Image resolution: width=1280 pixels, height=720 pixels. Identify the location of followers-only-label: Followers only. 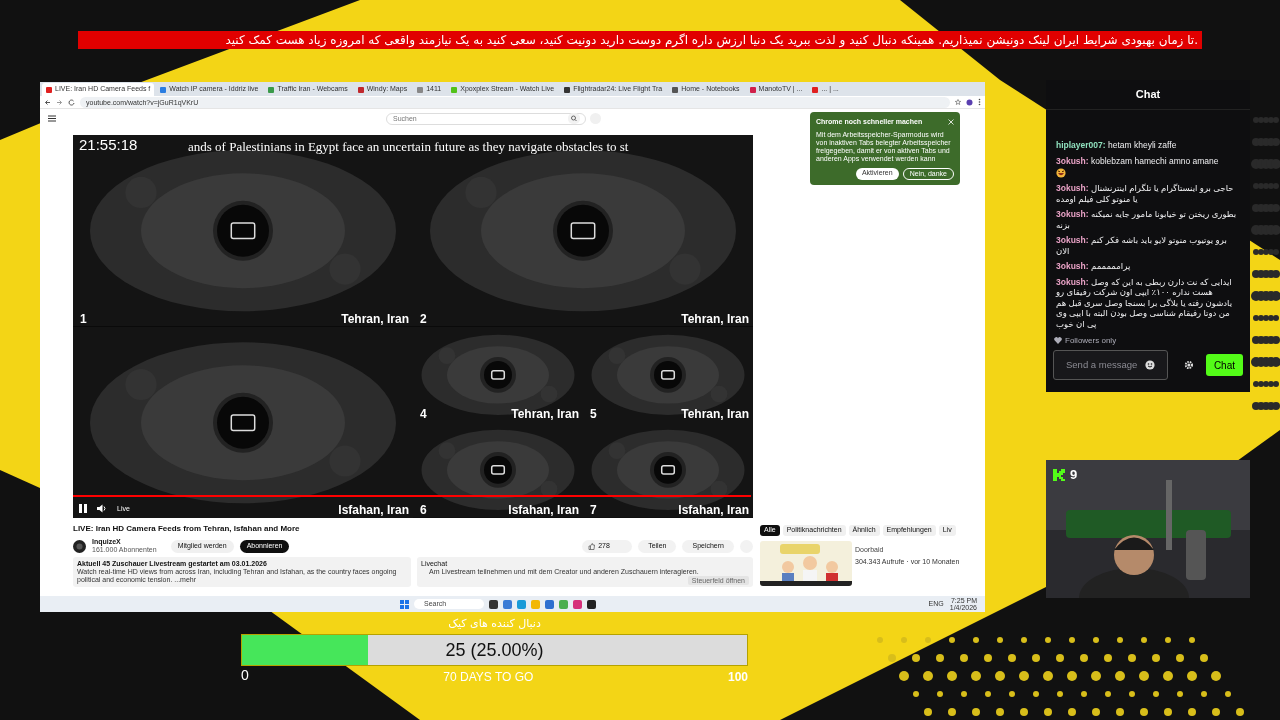
(1091, 340).